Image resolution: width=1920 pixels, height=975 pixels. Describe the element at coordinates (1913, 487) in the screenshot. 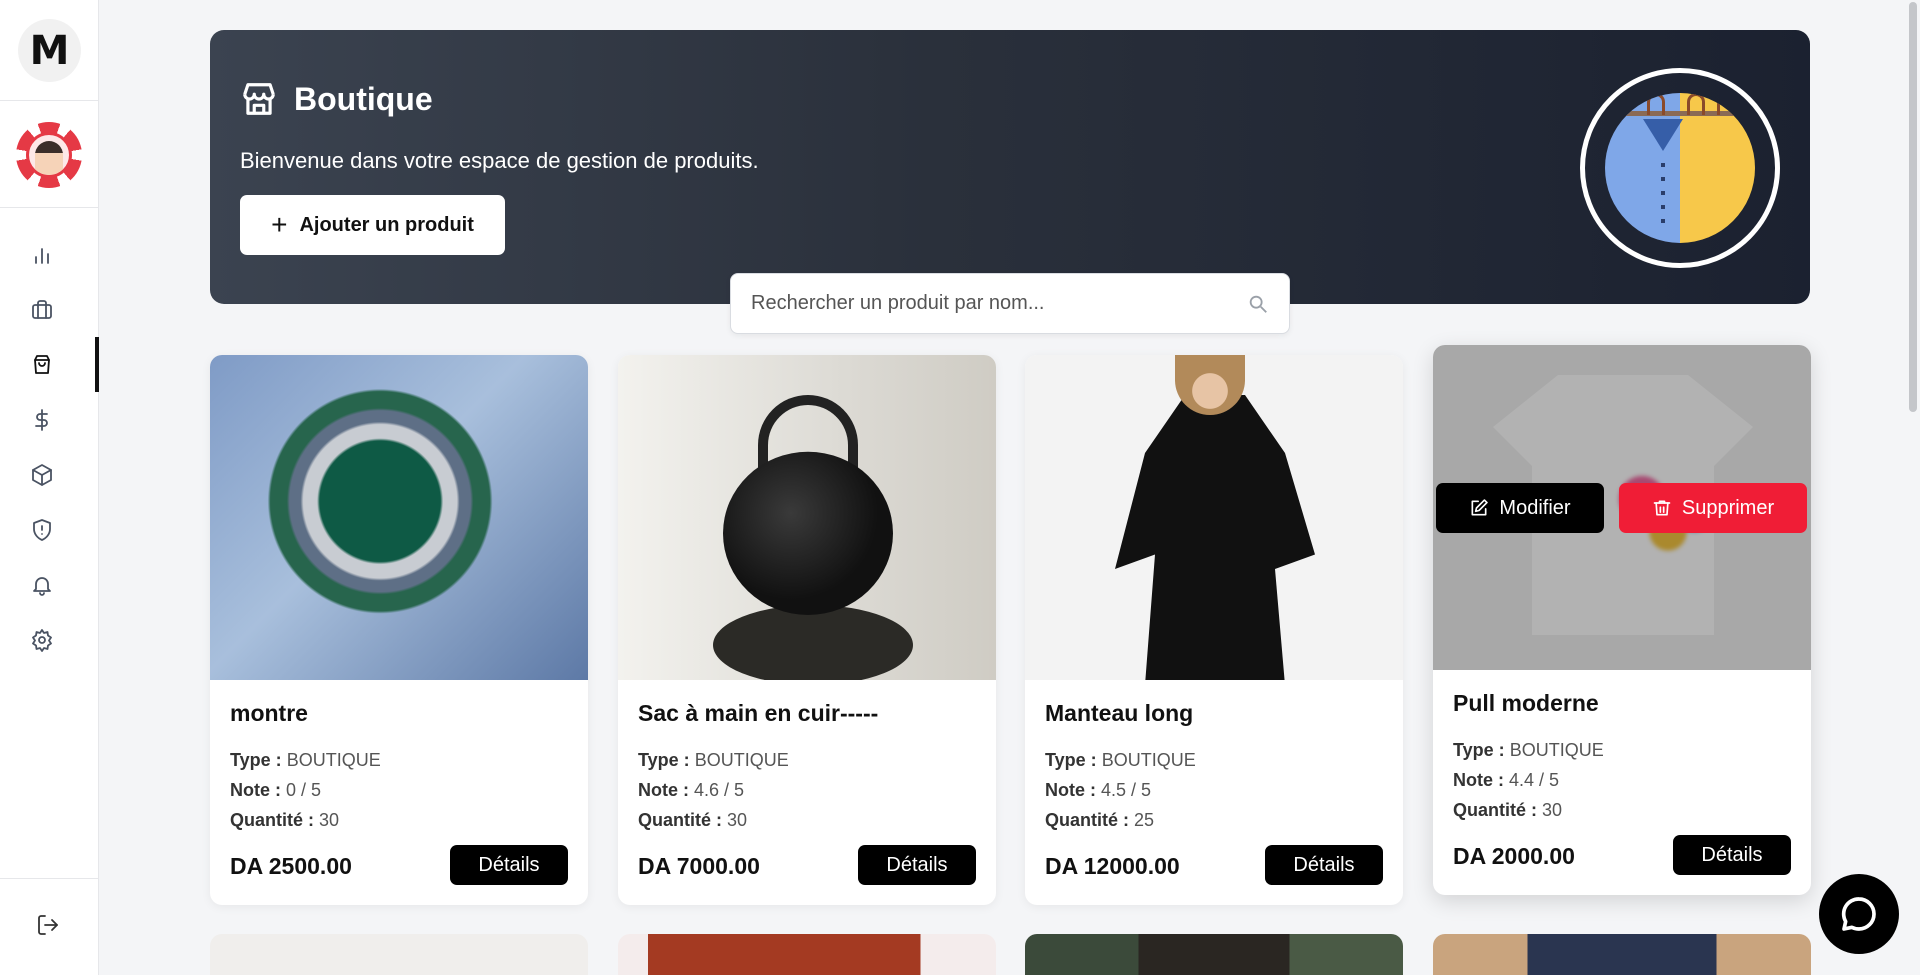

I see `scrollbar` at that location.